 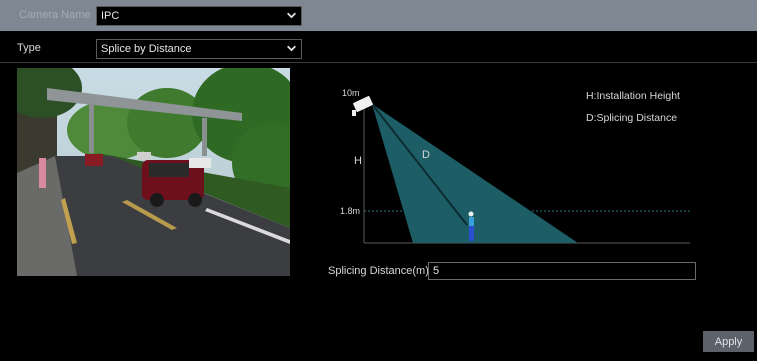 I want to click on distance-symbol: D, so click(x=426, y=155).